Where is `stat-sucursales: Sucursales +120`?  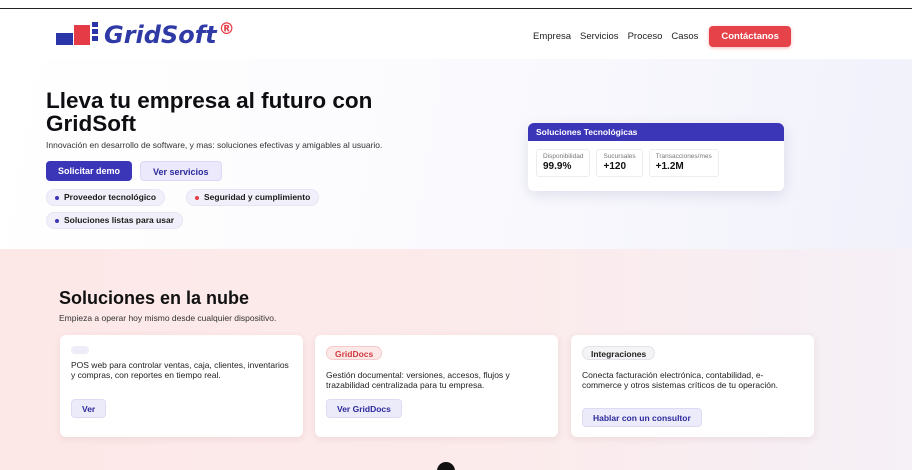
stat-sucursales: Sucursales +120 is located at coordinates (619, 163).